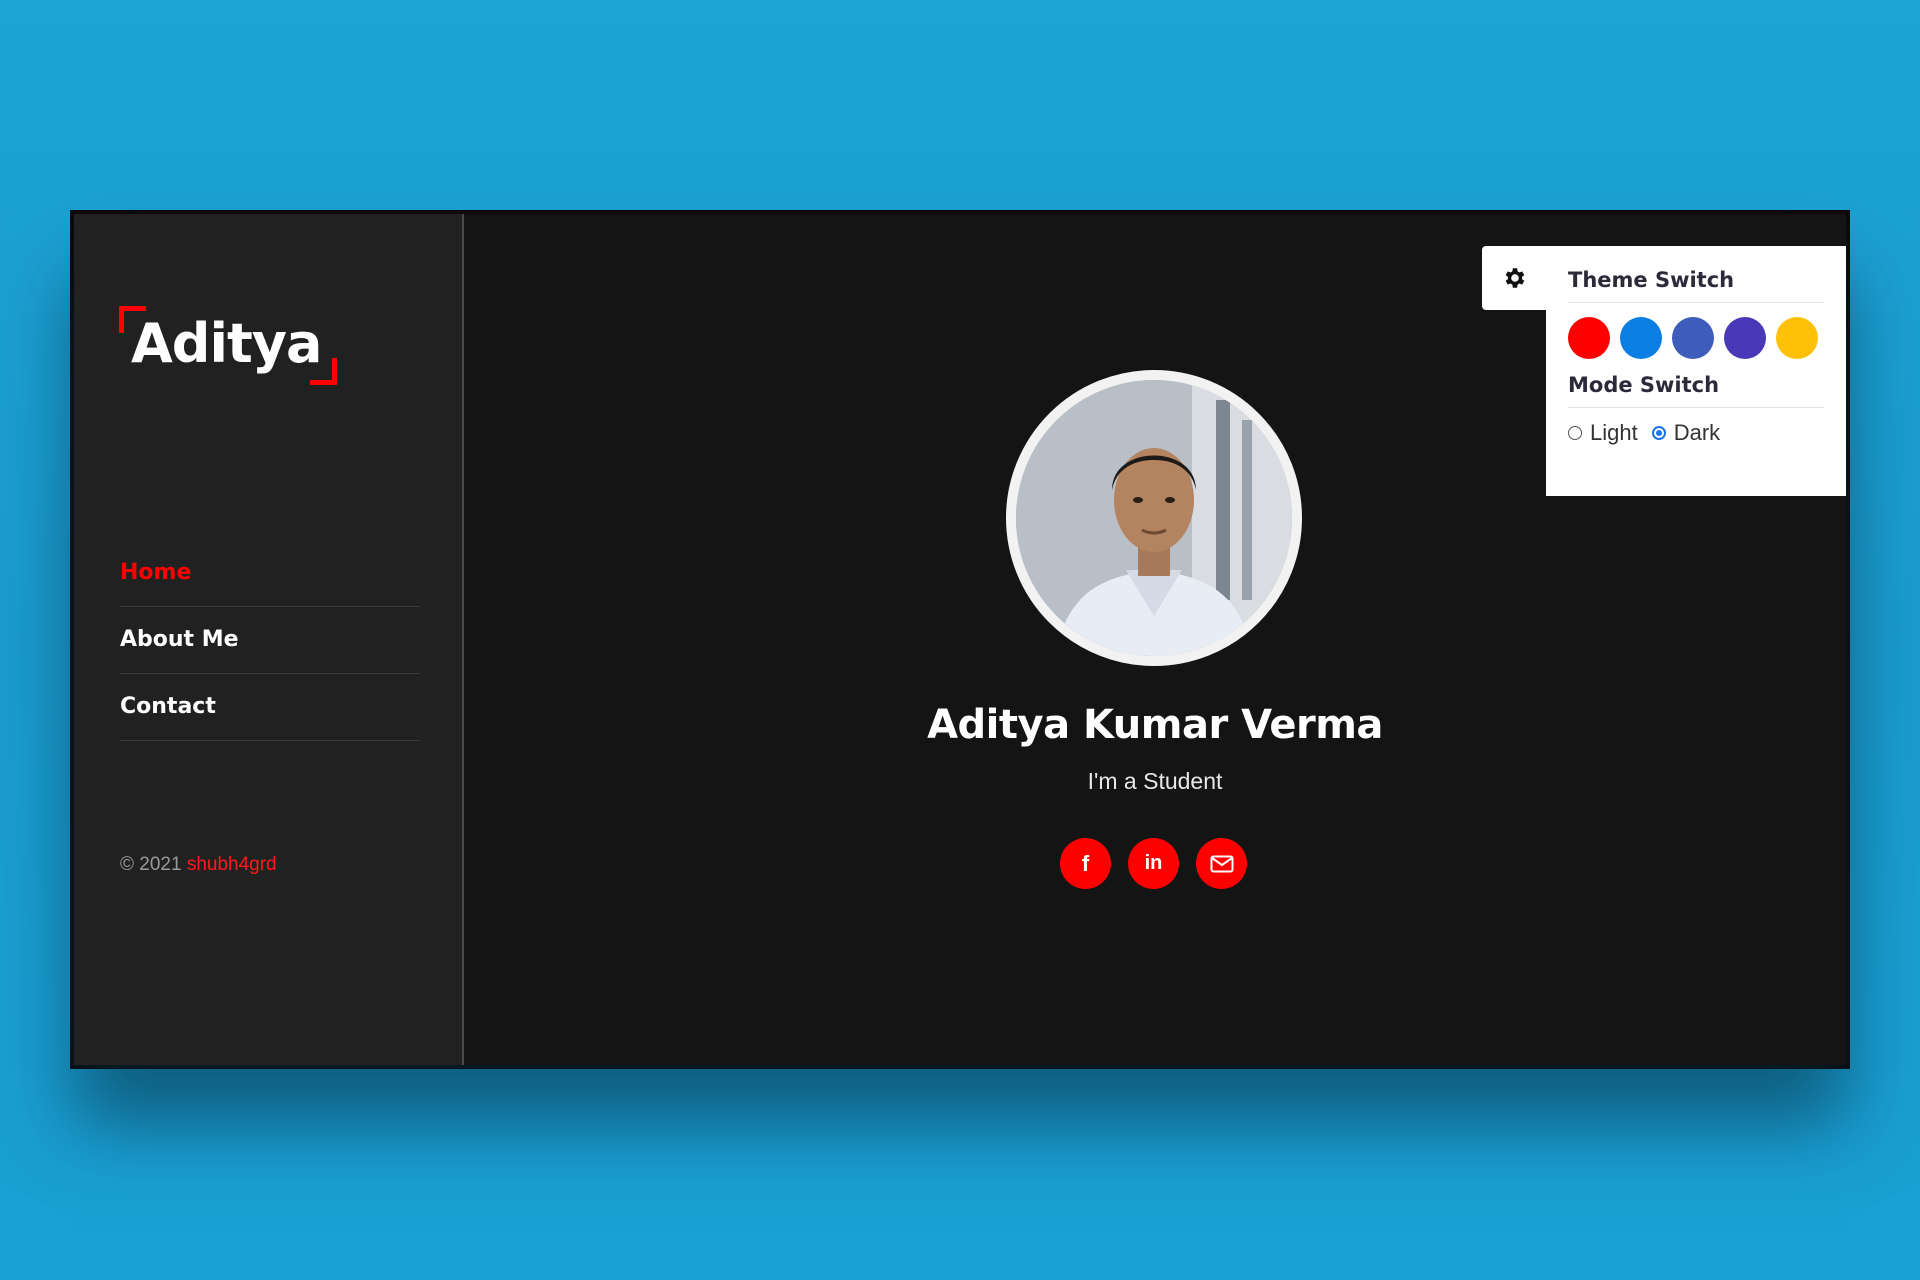 The height and width of the screenshot is (1280, 1920). I want to click on swatch-yellow, so click(1797, 338).